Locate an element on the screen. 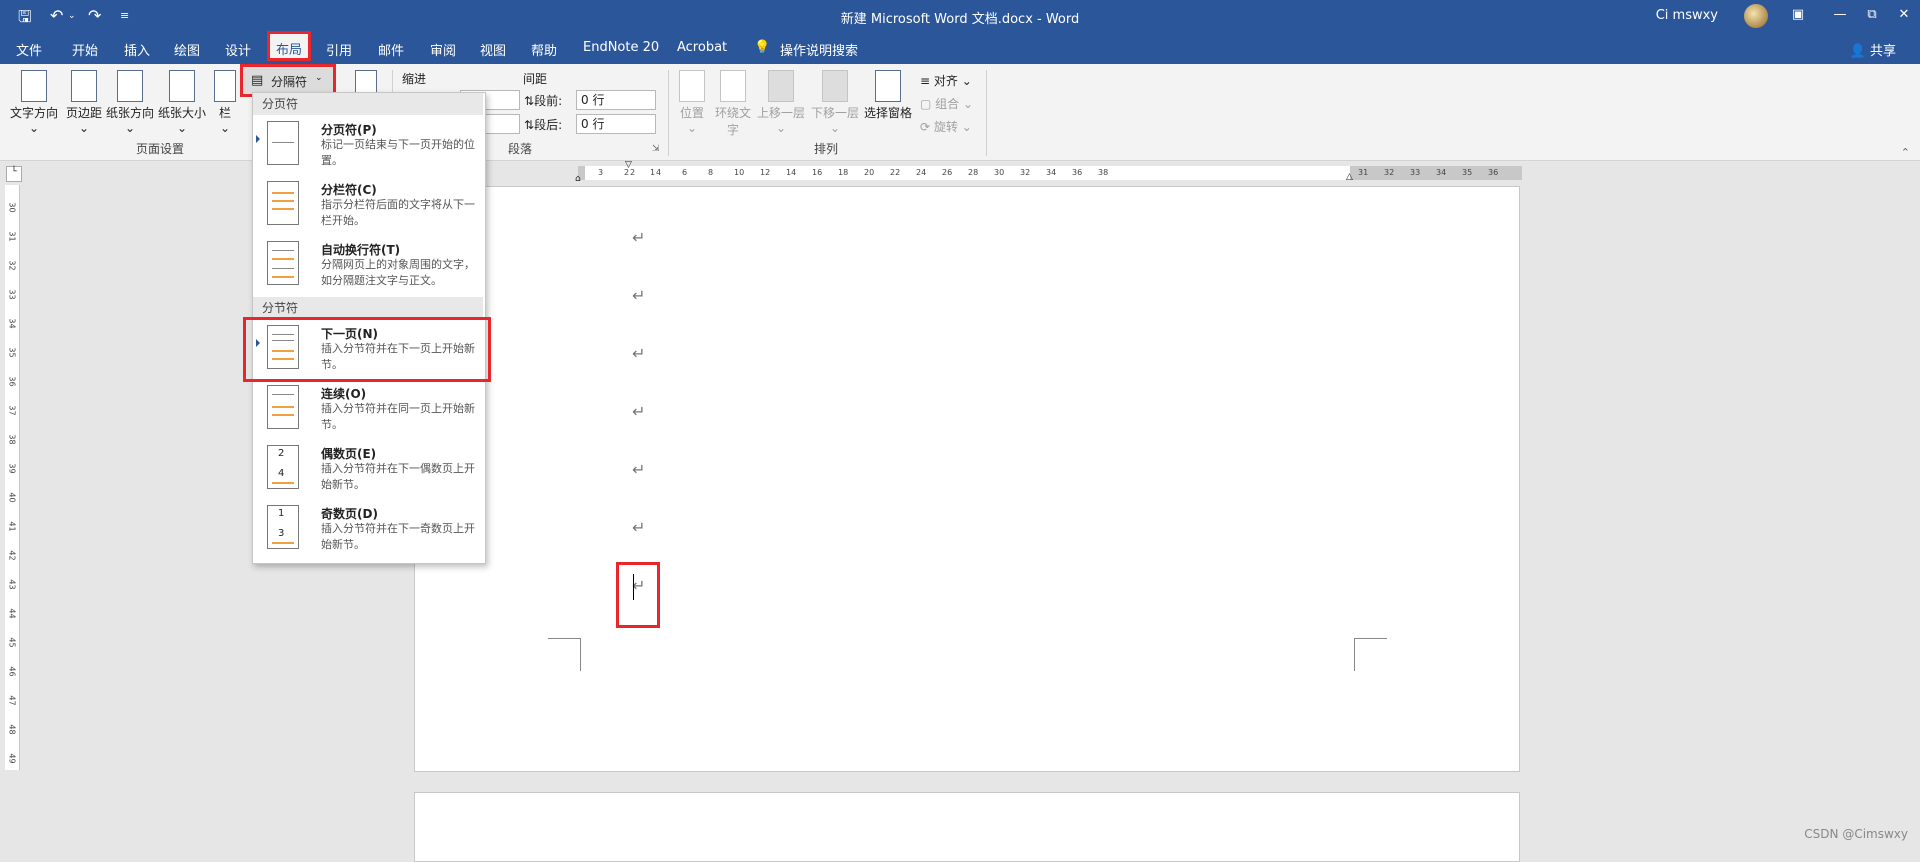  menu-item-text-wrapping-break: 自动换行符(T) 分隔网页上的对象周围的文字，如分隔题注文字与正文。 is located at coordinates (368, 266).